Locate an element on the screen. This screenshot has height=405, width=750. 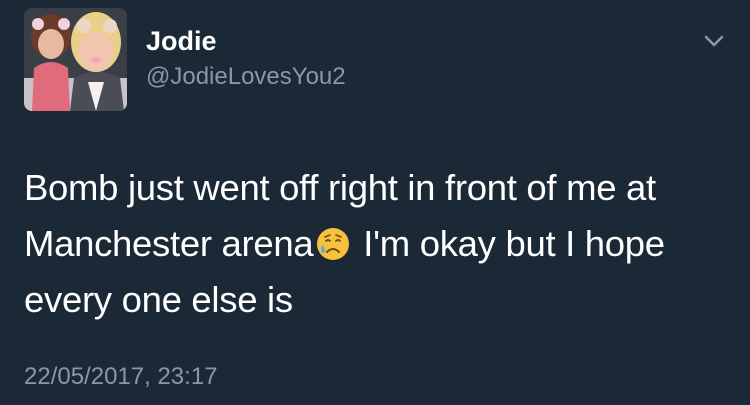
user-handle: @JodieLovesYou2 is located at coordinates (246, 77).